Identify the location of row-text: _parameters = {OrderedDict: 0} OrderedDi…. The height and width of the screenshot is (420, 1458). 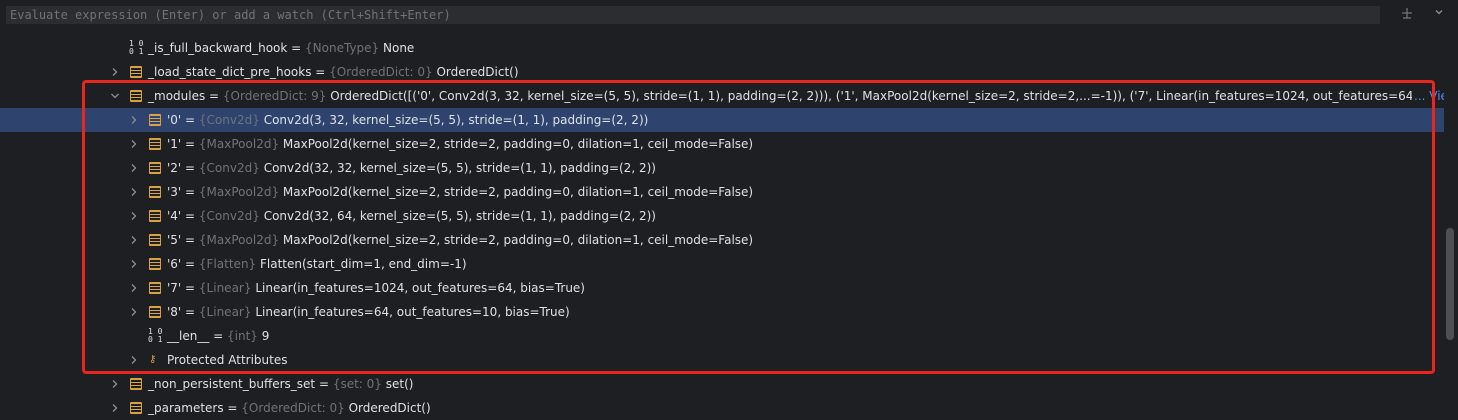
(289, 408).